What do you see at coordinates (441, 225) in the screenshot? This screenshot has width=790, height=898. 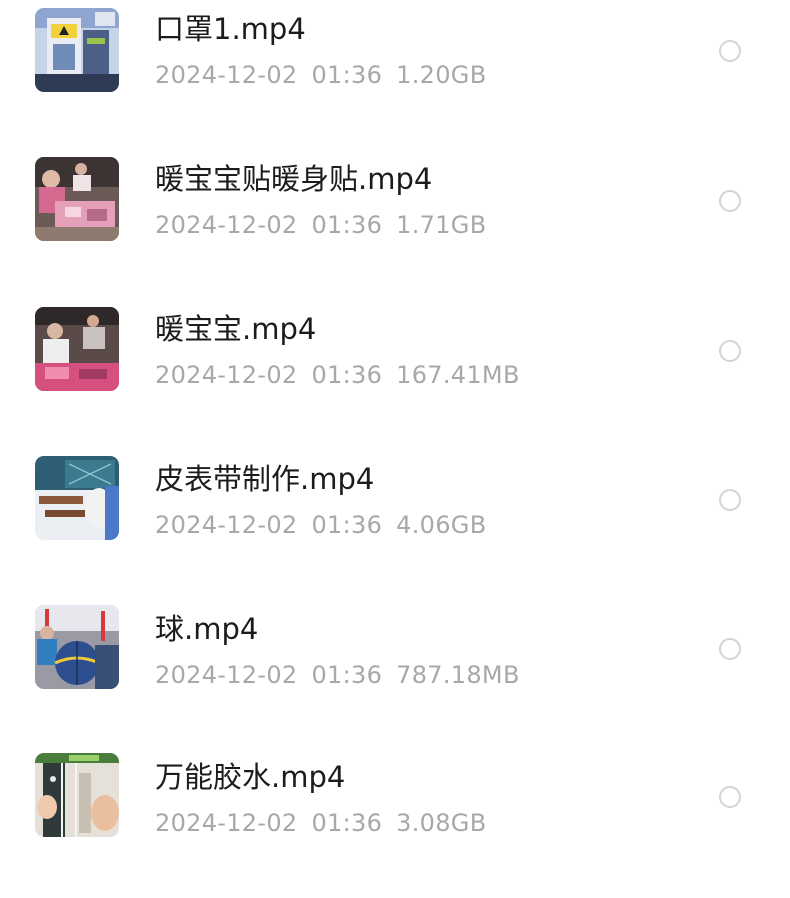 I see `file-size: 1.71GB` at bounding box center [441, 225].